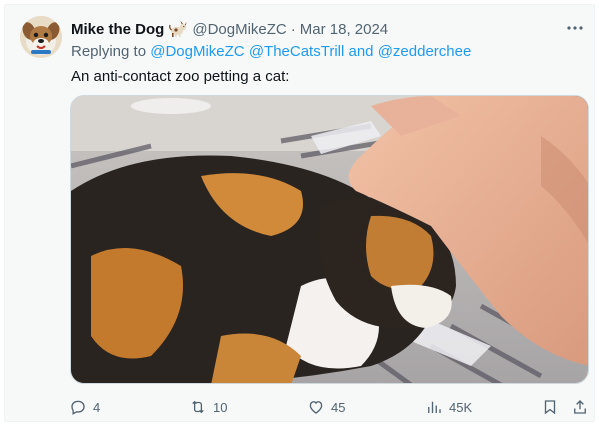 Image resolution: width=599 pixels, height=426 pixels. I want to click on view-count: 45K, so click(461, 407).